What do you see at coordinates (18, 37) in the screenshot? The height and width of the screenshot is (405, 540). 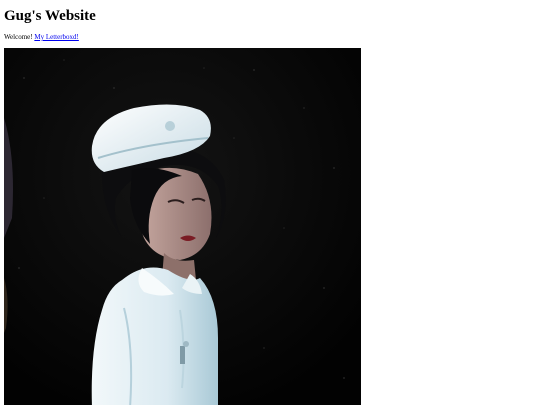 I see `welcome-text: Welcome!` at bounding box center [18, 37].